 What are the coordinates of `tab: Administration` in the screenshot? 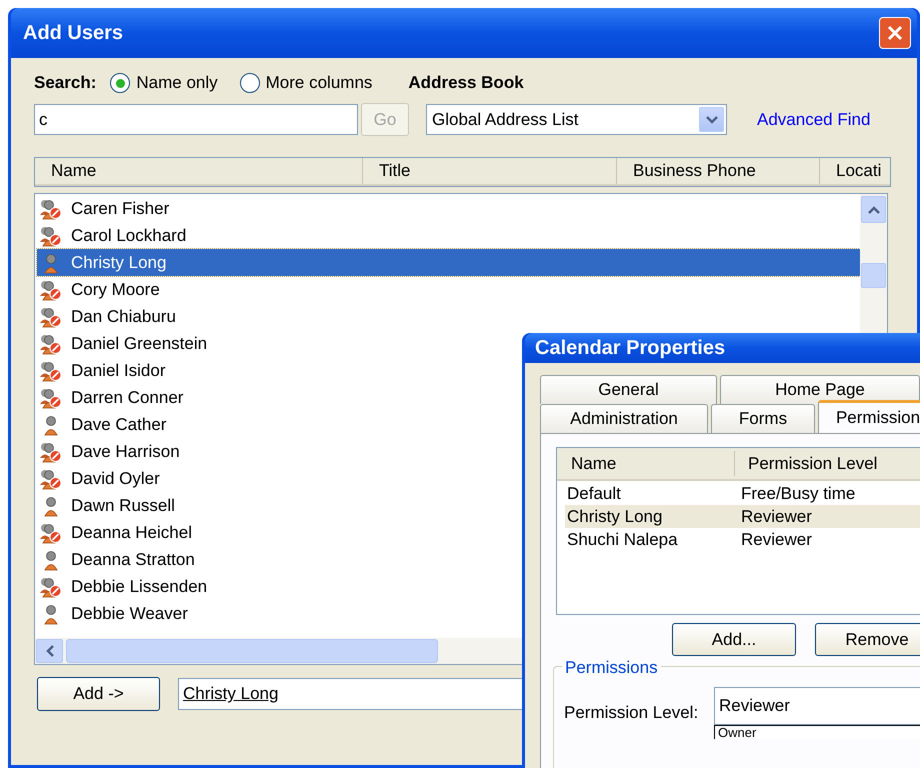 It's located at (624, 418).